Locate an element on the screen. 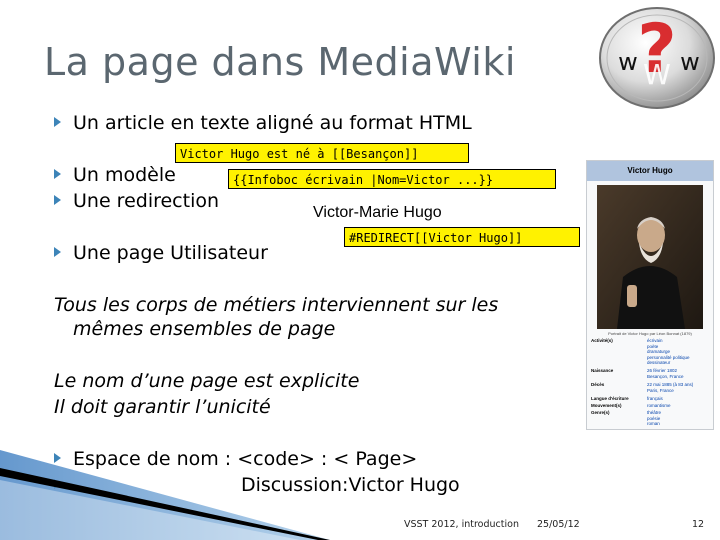  italic-line-3: Le nom d’une page est explicite is located at coordinates (207, 381).